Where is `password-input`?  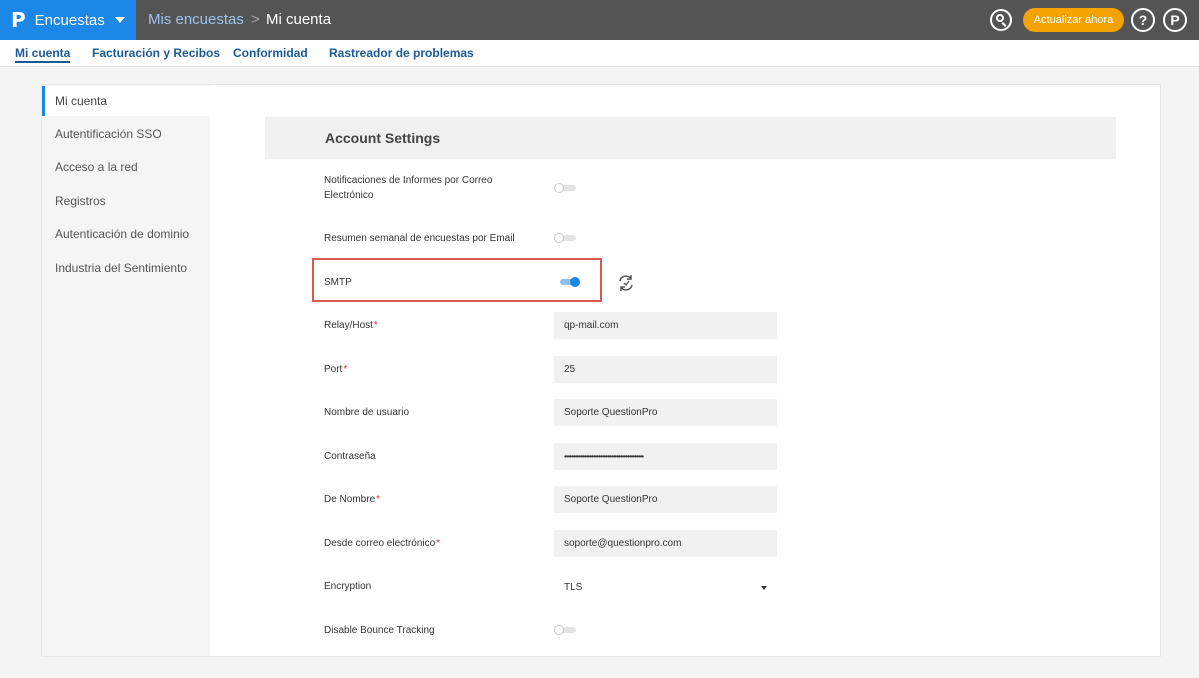
password-input is located at coordinates (665, 456).